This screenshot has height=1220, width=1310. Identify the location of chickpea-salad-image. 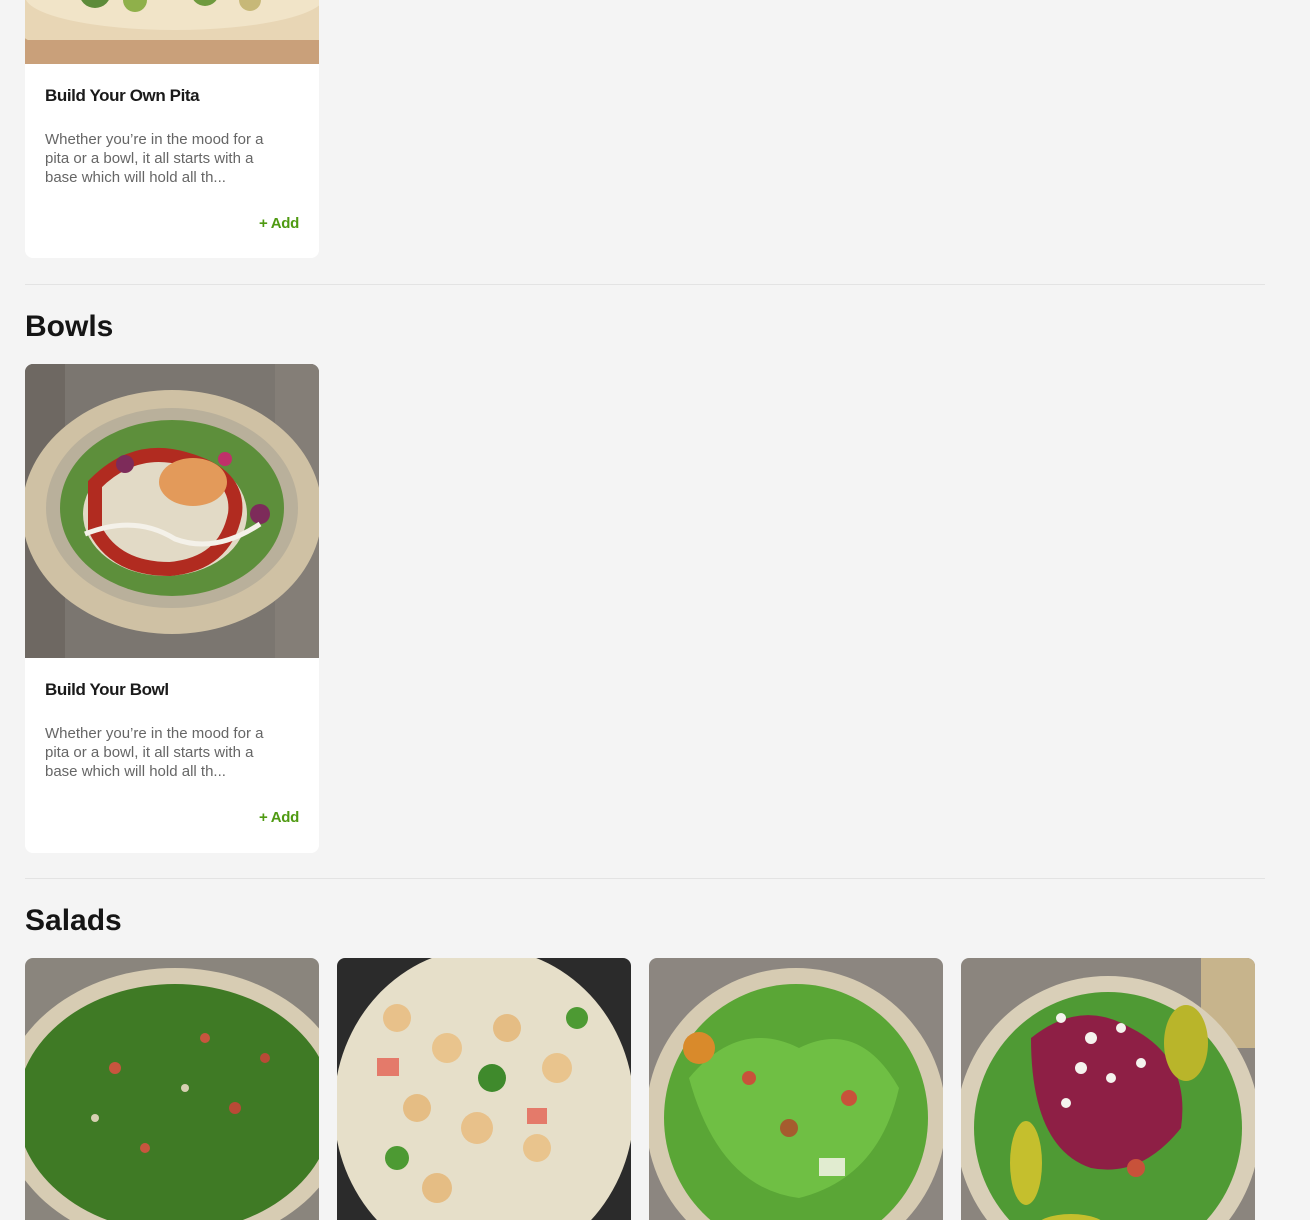
(484, 1089).